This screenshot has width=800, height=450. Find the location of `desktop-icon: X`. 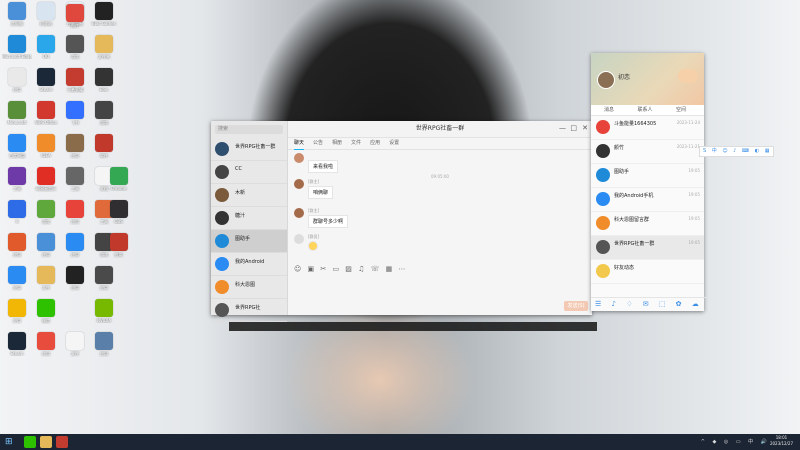

desktop-icon: X is located at coordinates (17, 212).